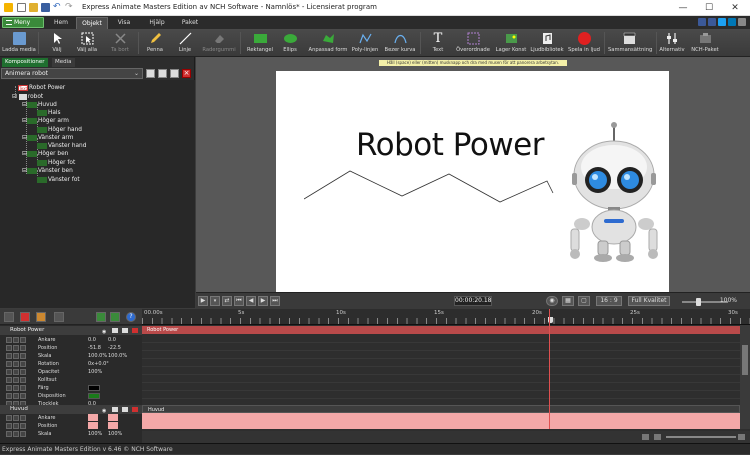 This screenshot has width=750, height=455. Describe the element at coordinates (112, 340) in the screenshot. I see `property-value-2: 0.0` at that location.